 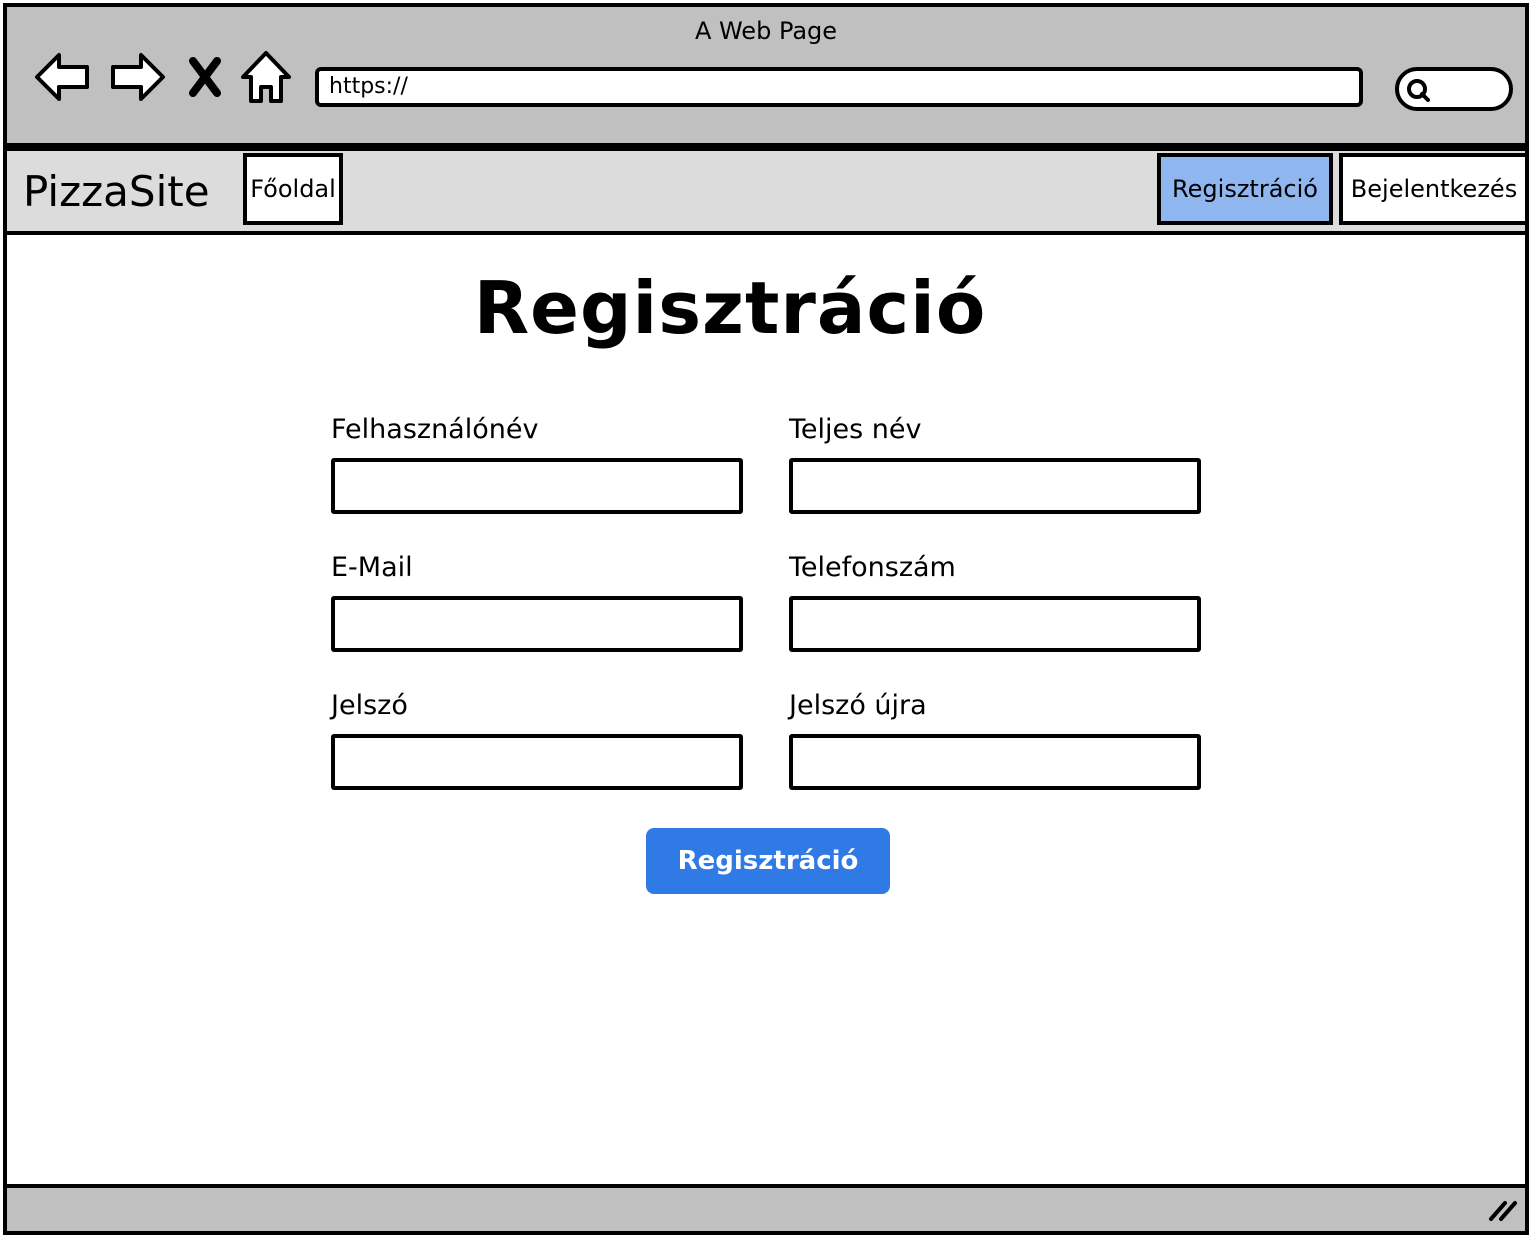 What do you see at coordinates (730, 308) in the screenshot?
I see `page-title: Regisztráció` at bounding box center [730, 308].